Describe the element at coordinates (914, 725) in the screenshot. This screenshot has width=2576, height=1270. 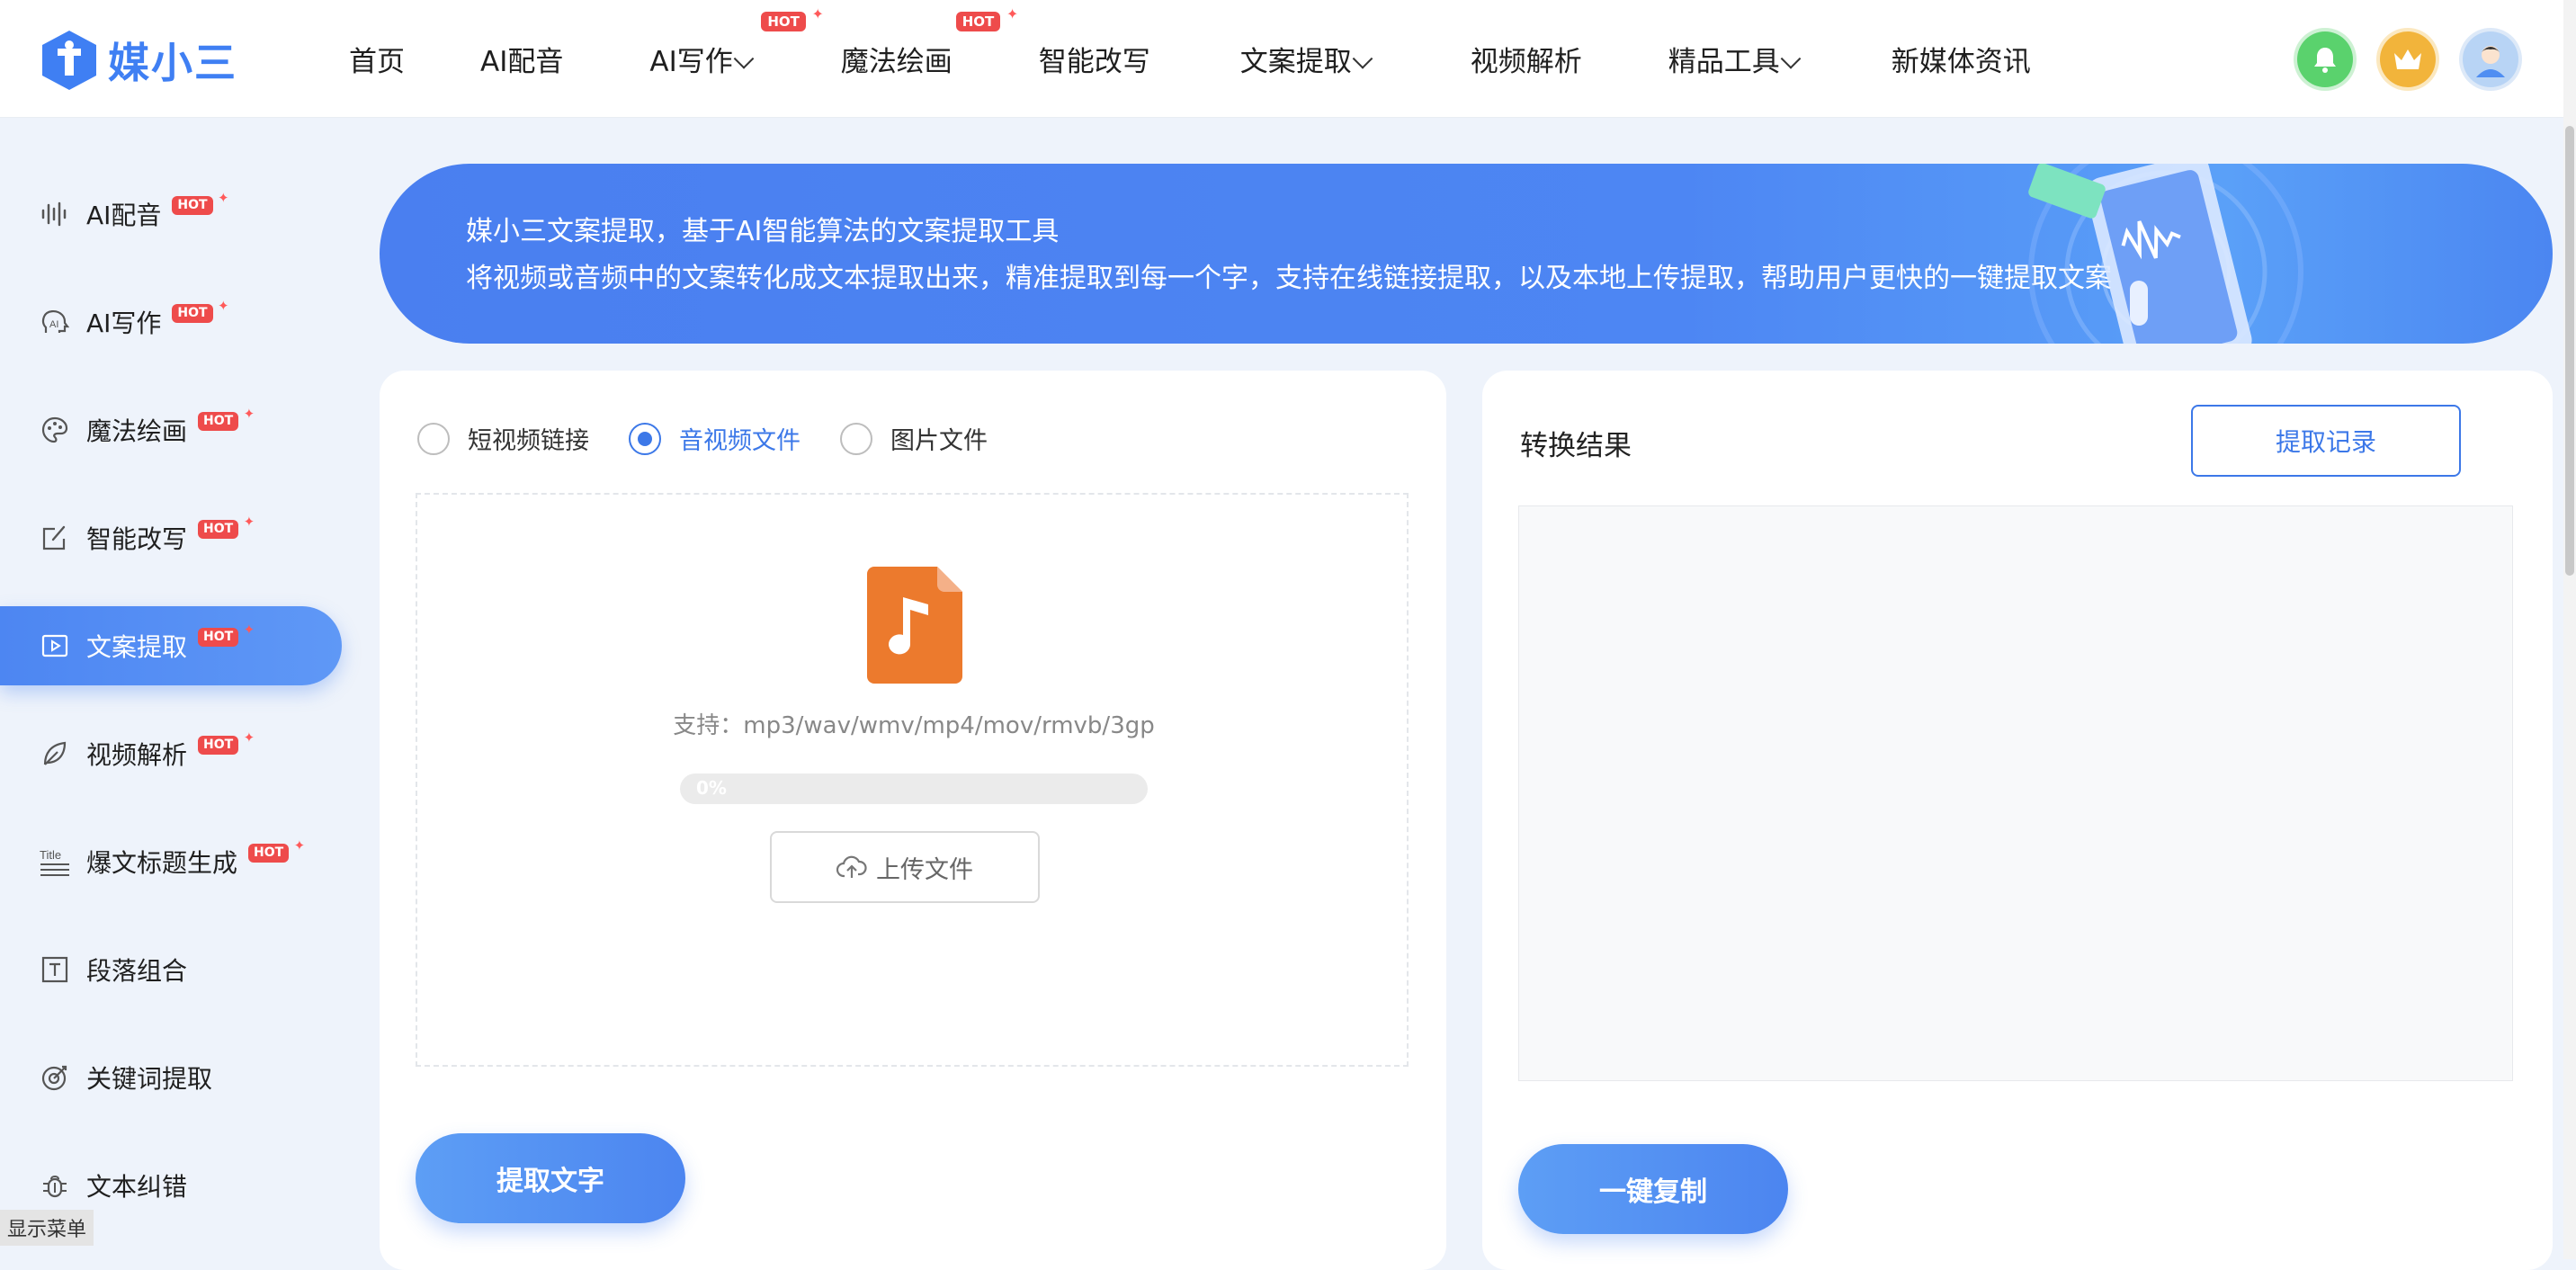
I see `supported-formats: 支持：mp3/wav/wmv/mp4/mov/rmvb/3gp` at that location.